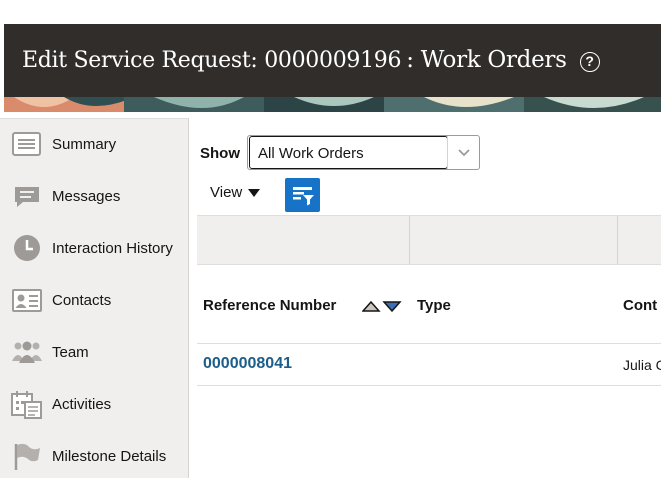 This screenshot has height=478, width=661. What do you see at coordinates (220, 153) in the screenshot?
I see `show-label: Show` at bounding box center [220, 153].